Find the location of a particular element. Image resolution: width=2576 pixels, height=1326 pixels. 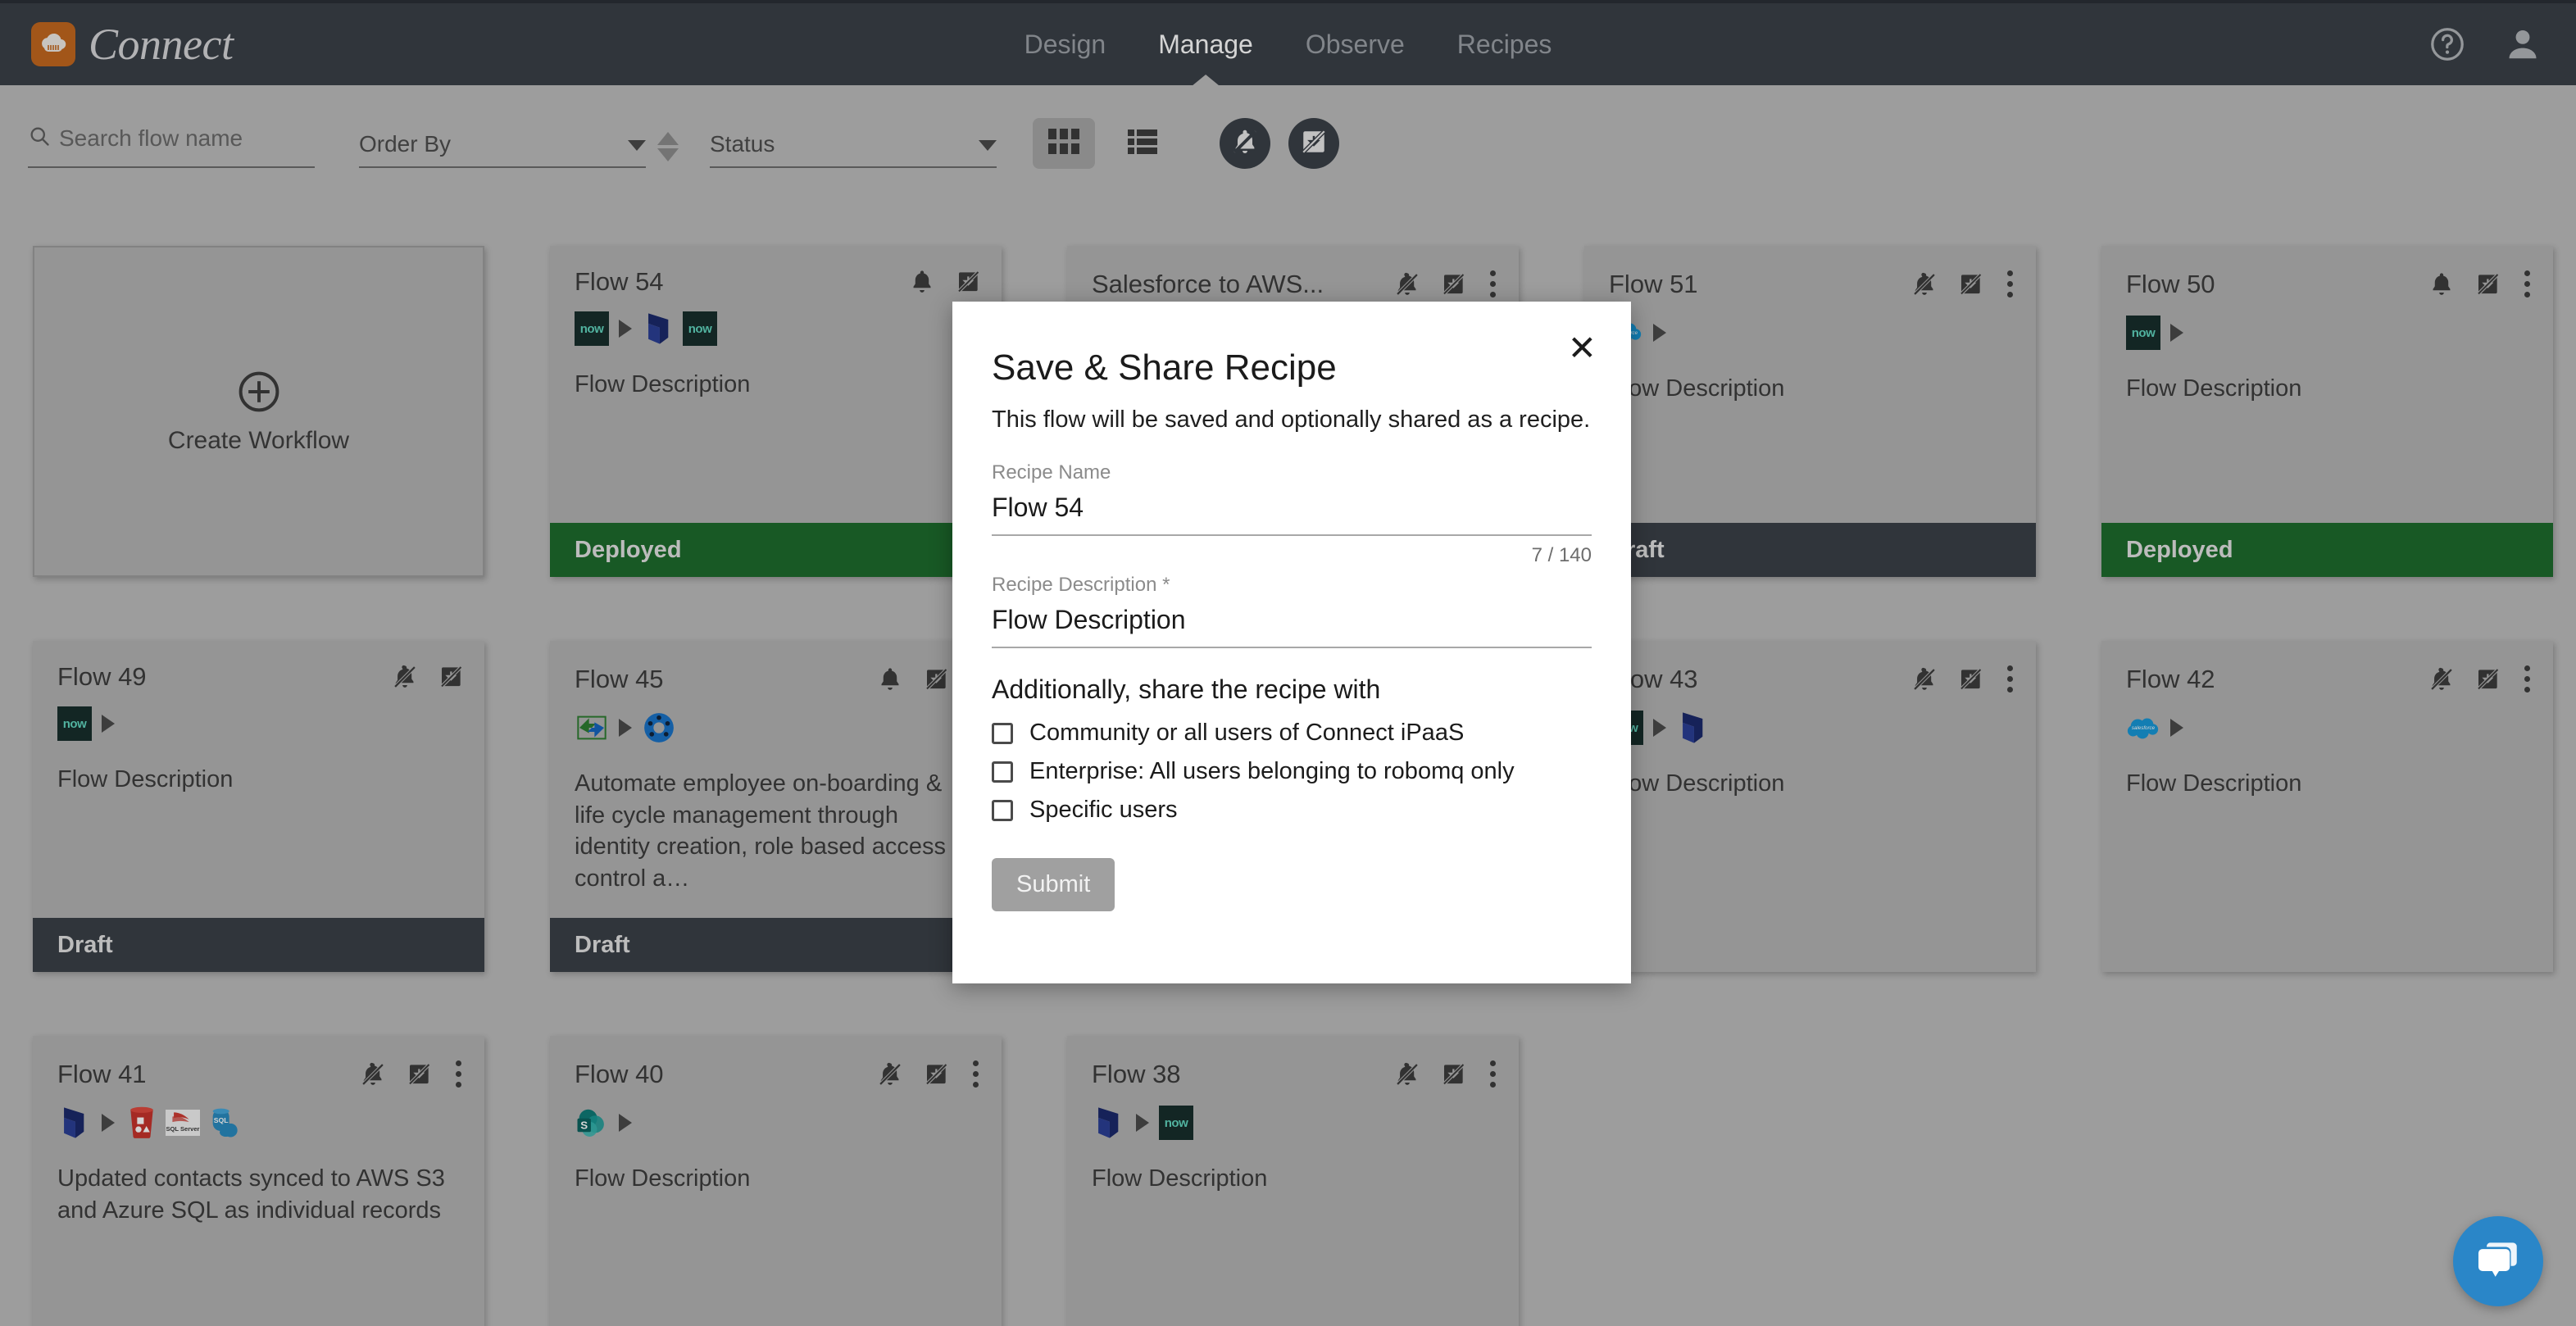

recipe-name-input is located at coordinates (1292, 514).